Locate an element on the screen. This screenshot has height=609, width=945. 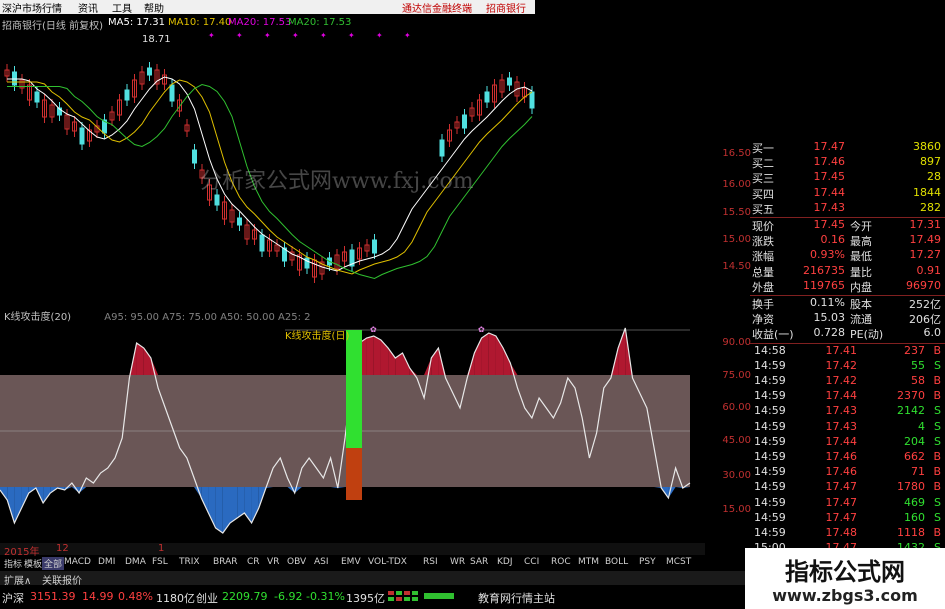
tab-wr: WR is located at coordinates (457, 562).